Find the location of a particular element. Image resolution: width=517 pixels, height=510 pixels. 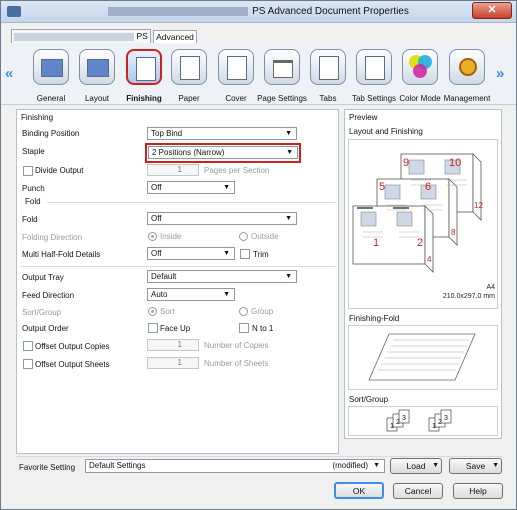

page-number: 12 is located at coordinates (478, 205).